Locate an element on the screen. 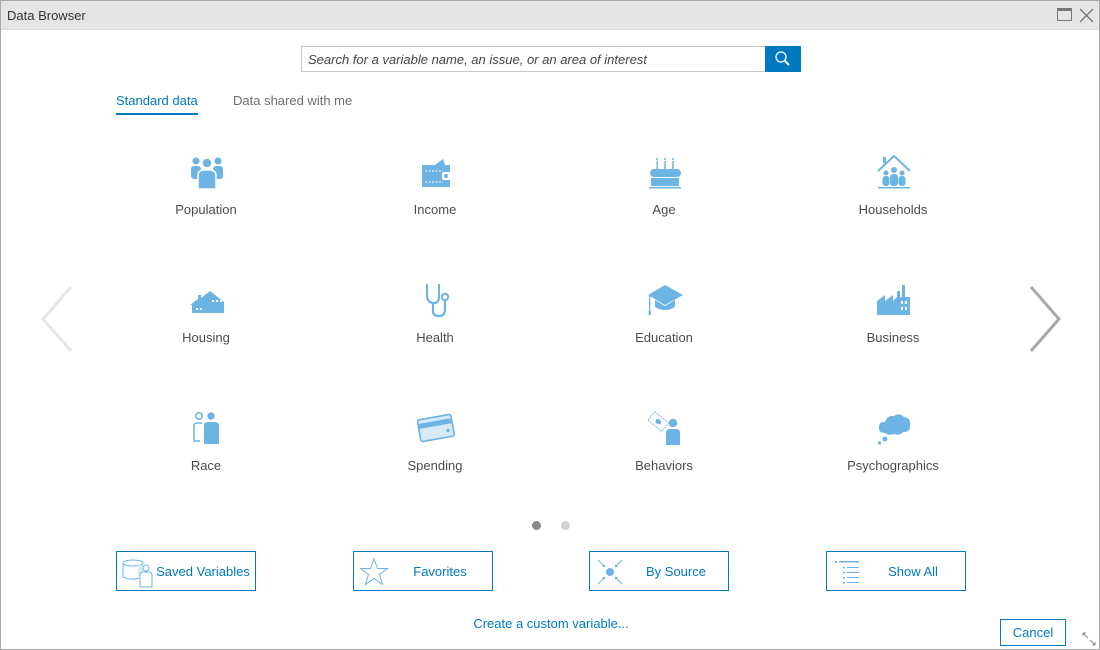 The height and width of the screenshot is (650, 1100). search-icon is located at coordinates (782, 58).